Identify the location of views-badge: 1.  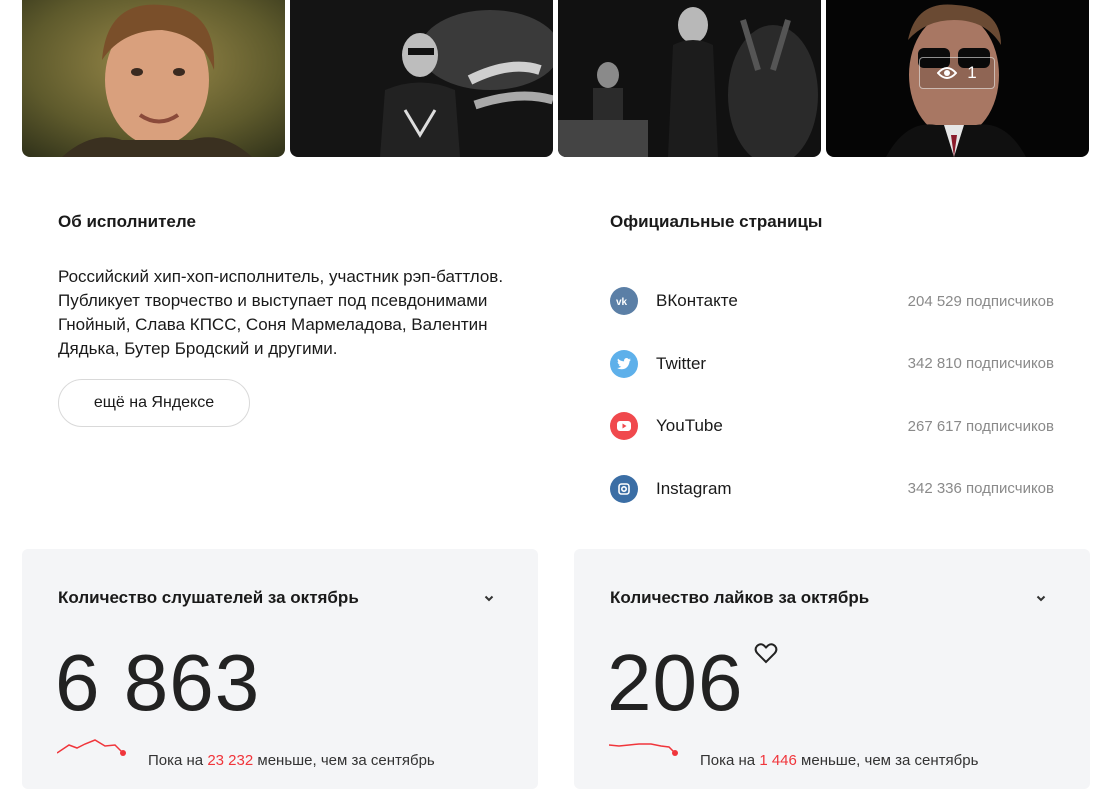
(957, 73).